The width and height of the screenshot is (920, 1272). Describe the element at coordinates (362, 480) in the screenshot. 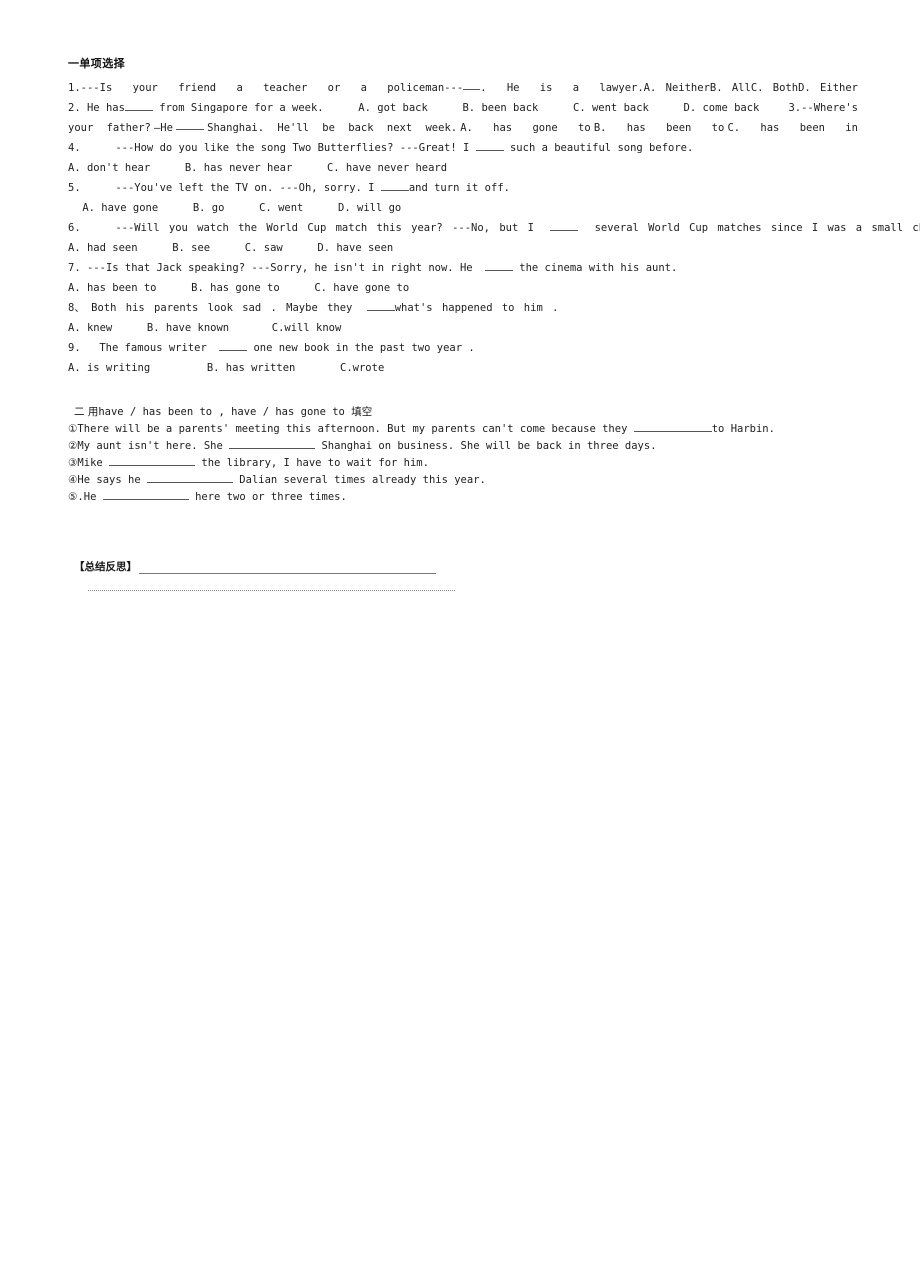

I see `fill-item-4-text-after: Dalian several times already this year.` at that location.